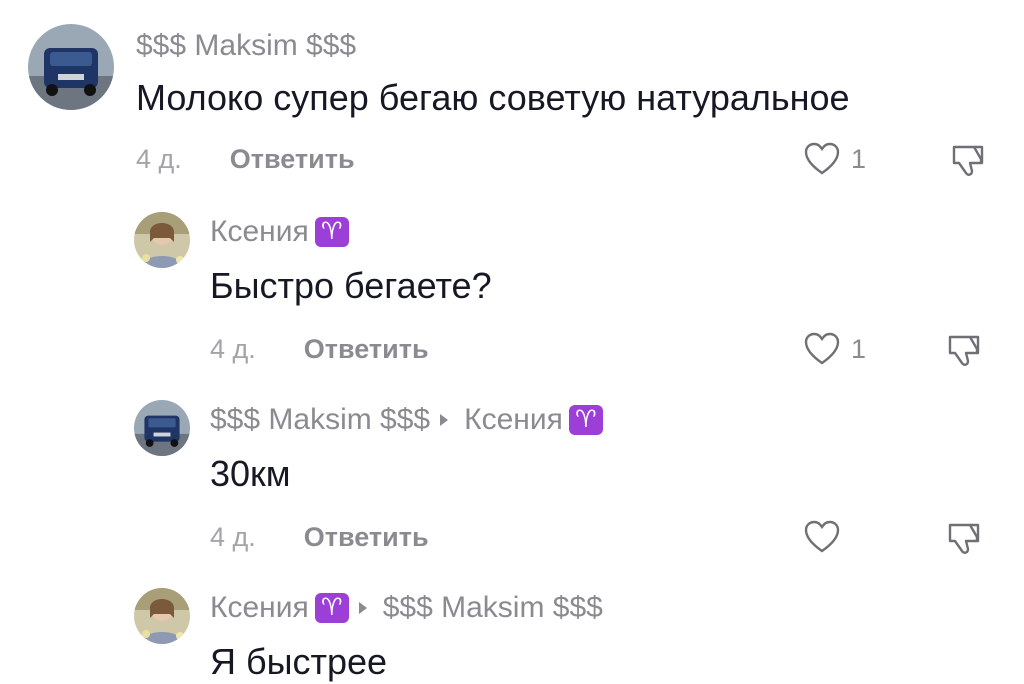  Describe the element at coordinates (299, 661) in the screenshot. I see `comment-text: Я быстрее` at that location.